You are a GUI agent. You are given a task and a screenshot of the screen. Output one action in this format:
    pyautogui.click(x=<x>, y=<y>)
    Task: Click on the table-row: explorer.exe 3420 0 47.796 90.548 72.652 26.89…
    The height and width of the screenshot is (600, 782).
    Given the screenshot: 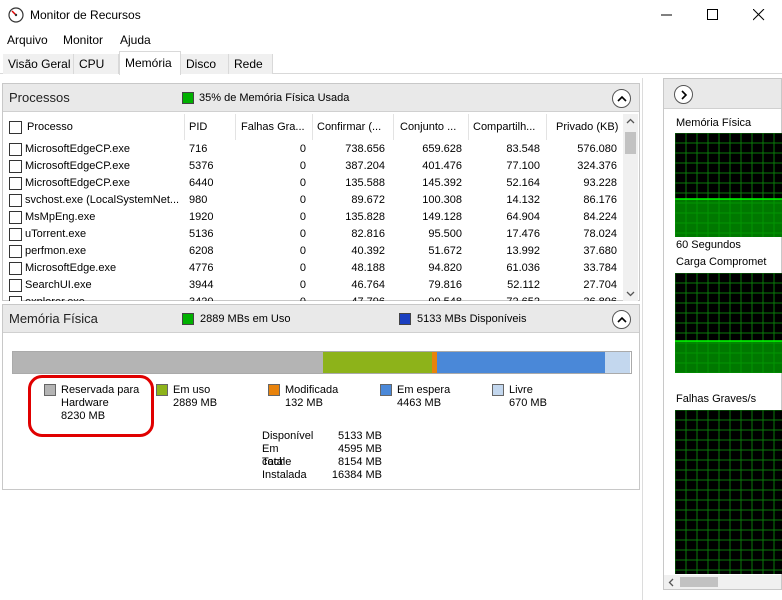 What is the action you would take?
    pyautogui.click(x=313, y=297)
    